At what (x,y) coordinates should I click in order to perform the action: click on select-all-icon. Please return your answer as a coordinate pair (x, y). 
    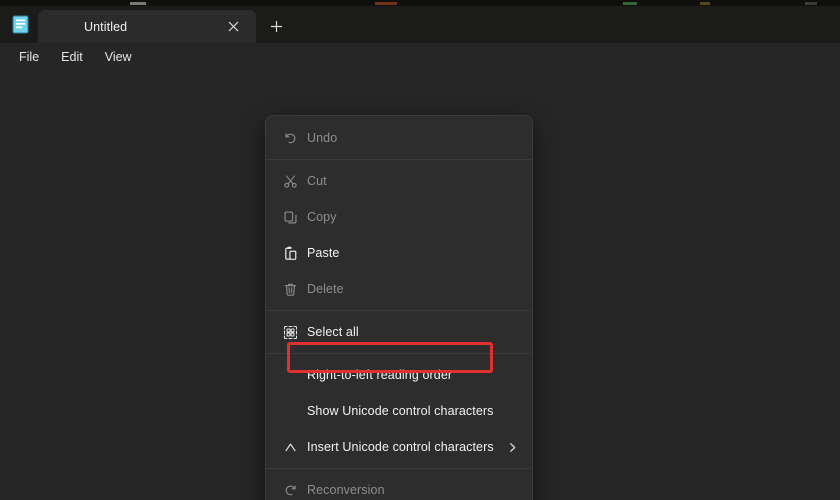
    Looking at the image, I should click on (290, 332).